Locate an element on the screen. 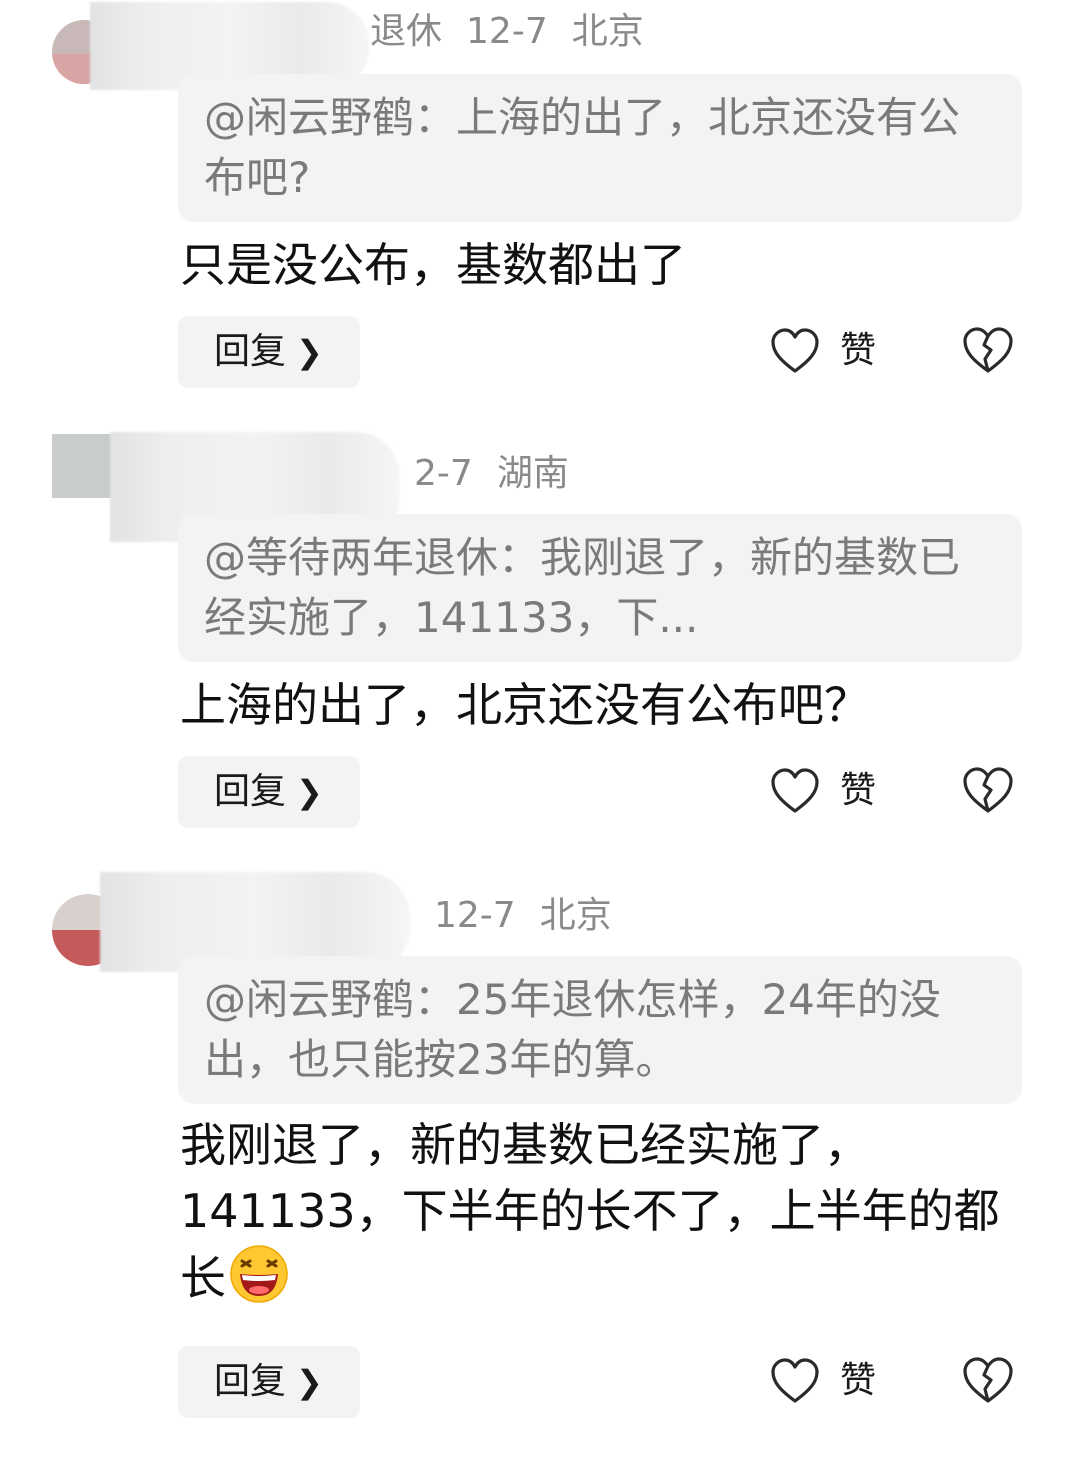 The image size is (1080, 1468). comment-meta: 退休 12-7 北京 is located at coordinates (519, 32).